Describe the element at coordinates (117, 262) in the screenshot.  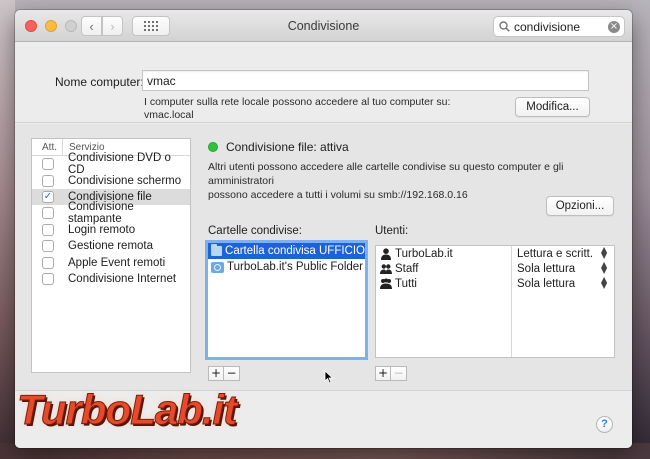
I see `service-label: Apple Event remoti` at that location.